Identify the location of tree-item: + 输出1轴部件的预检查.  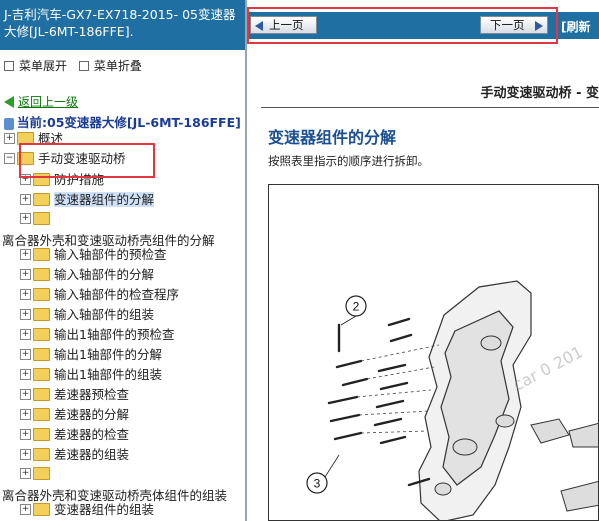
(97, 335).